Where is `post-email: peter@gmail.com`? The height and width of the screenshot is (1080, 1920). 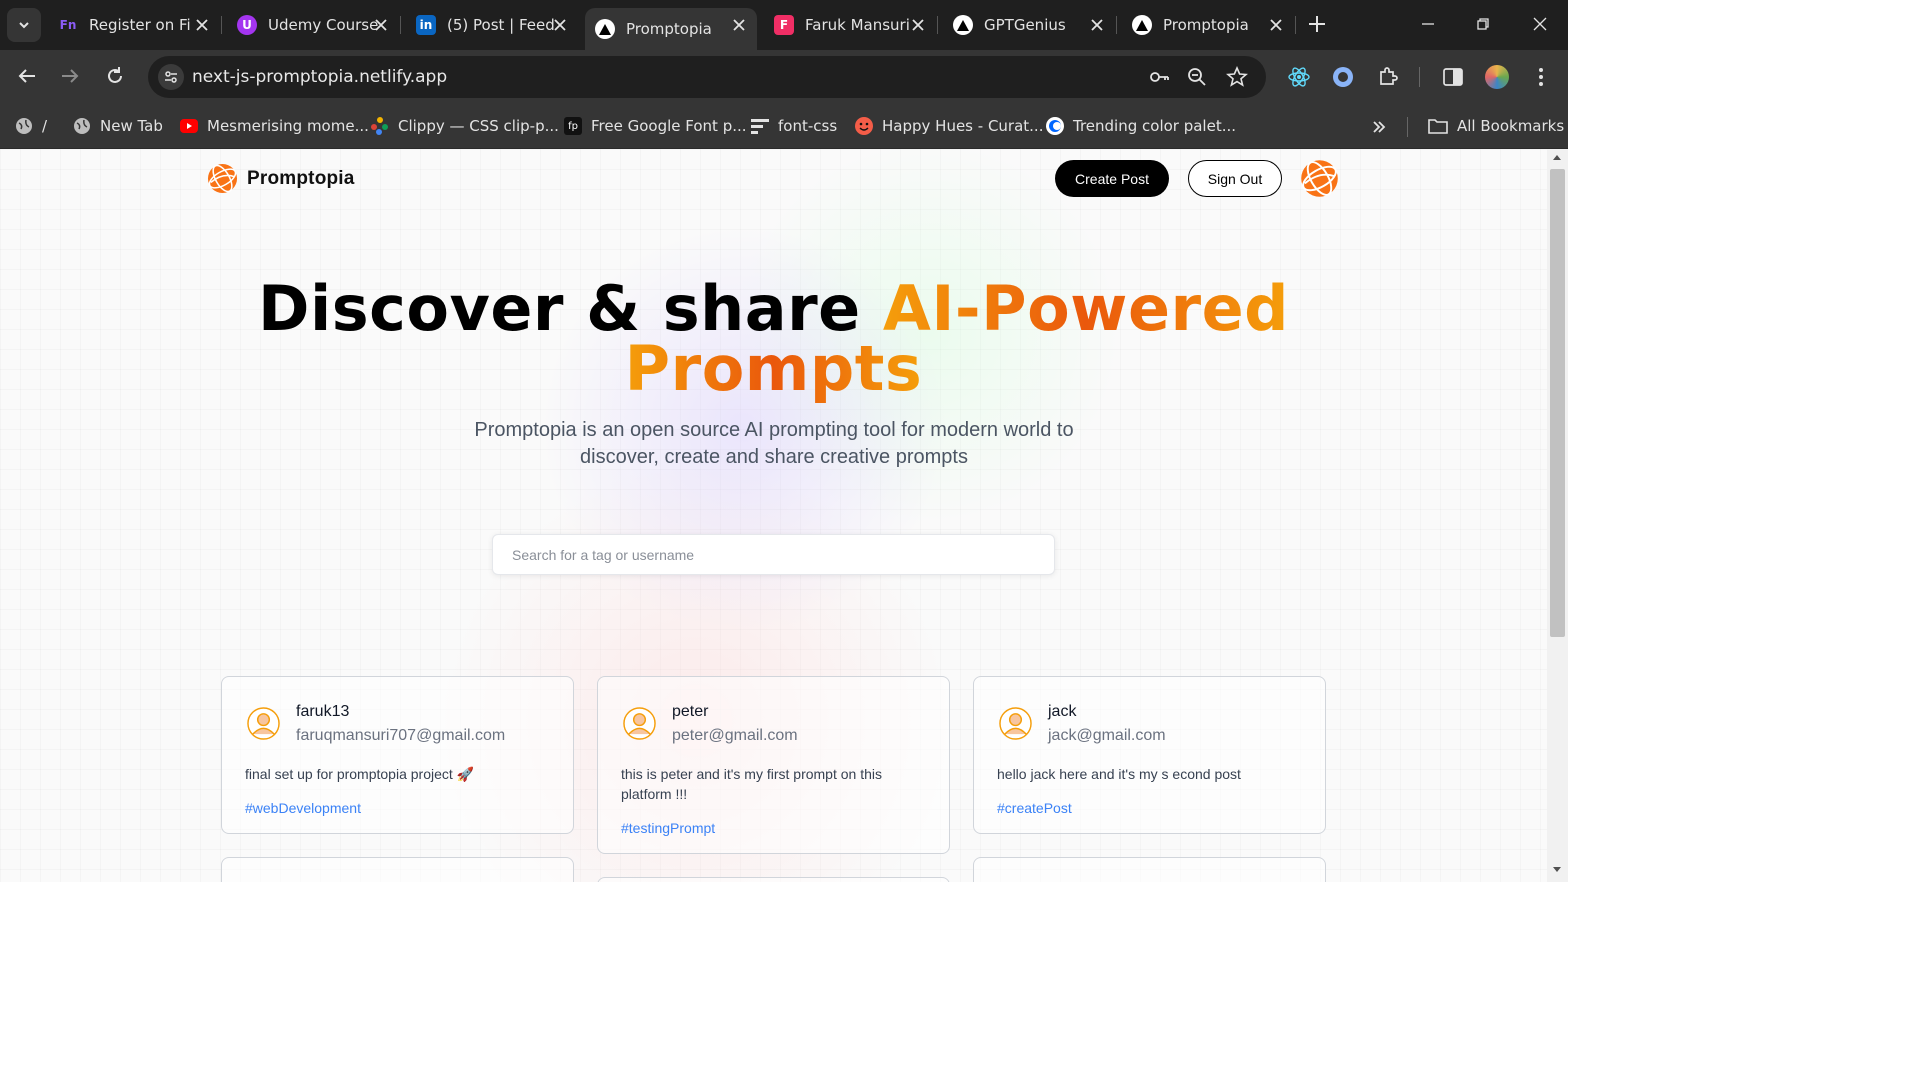
post-email: peter@gmail.com is located at coordinates (735, 735).